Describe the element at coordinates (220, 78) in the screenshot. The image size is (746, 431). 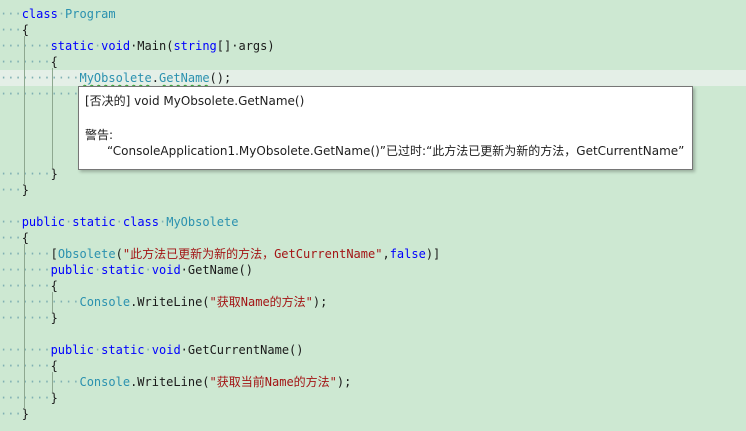
I see `code-token: ();` at that location.